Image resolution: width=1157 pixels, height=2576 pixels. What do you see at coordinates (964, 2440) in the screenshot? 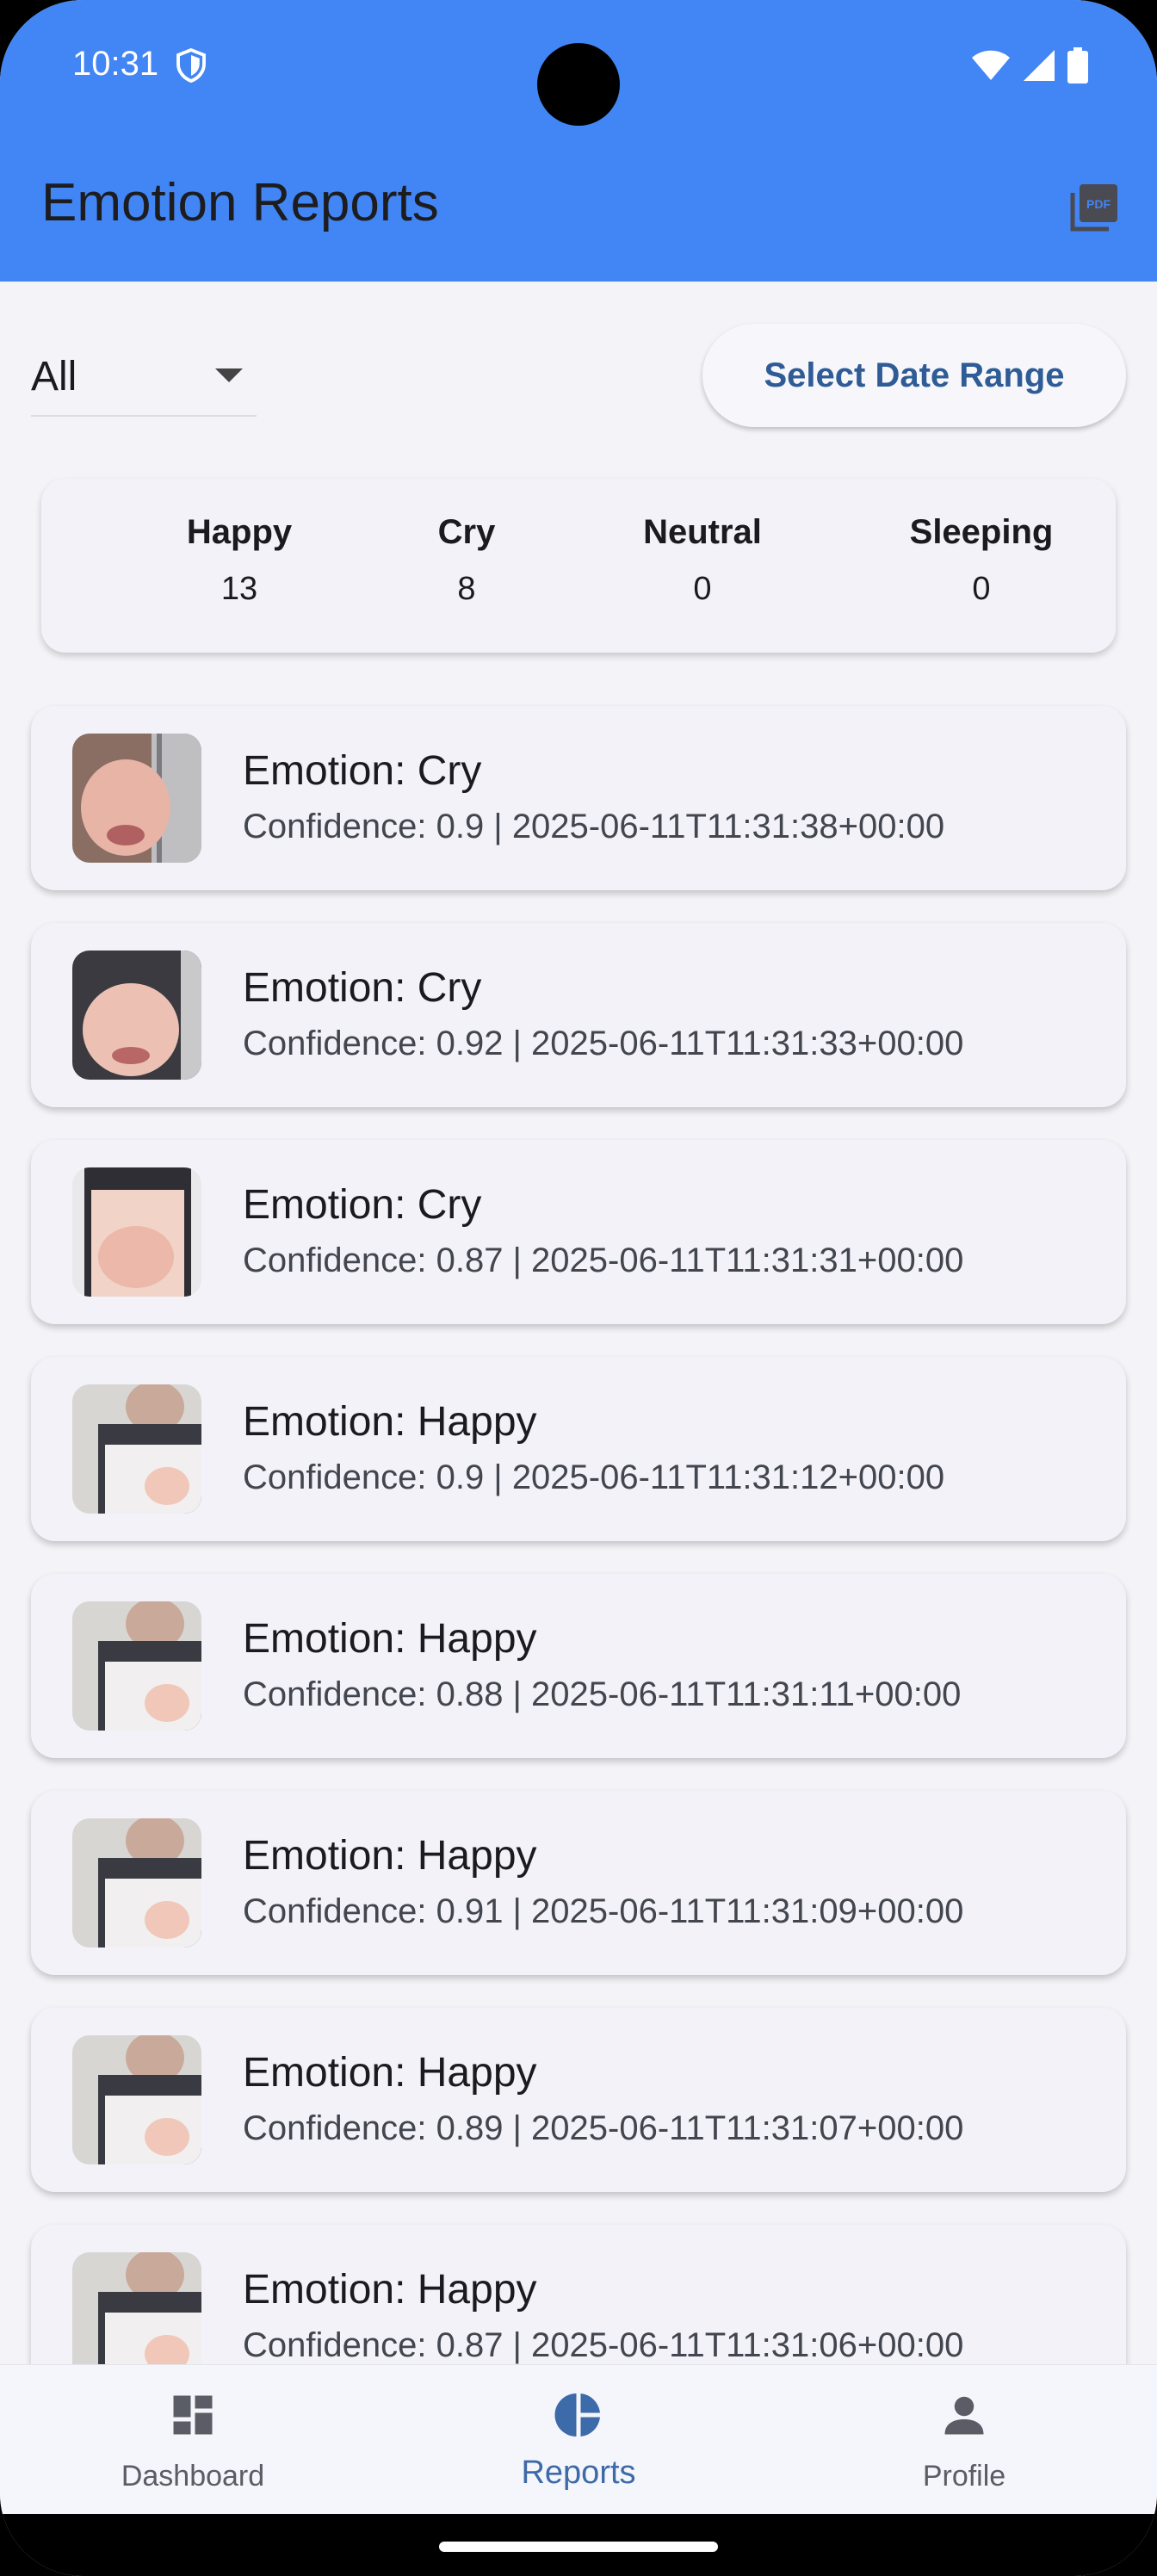
I see `nav-profile: Profile` at bounding box center [964, 2440].